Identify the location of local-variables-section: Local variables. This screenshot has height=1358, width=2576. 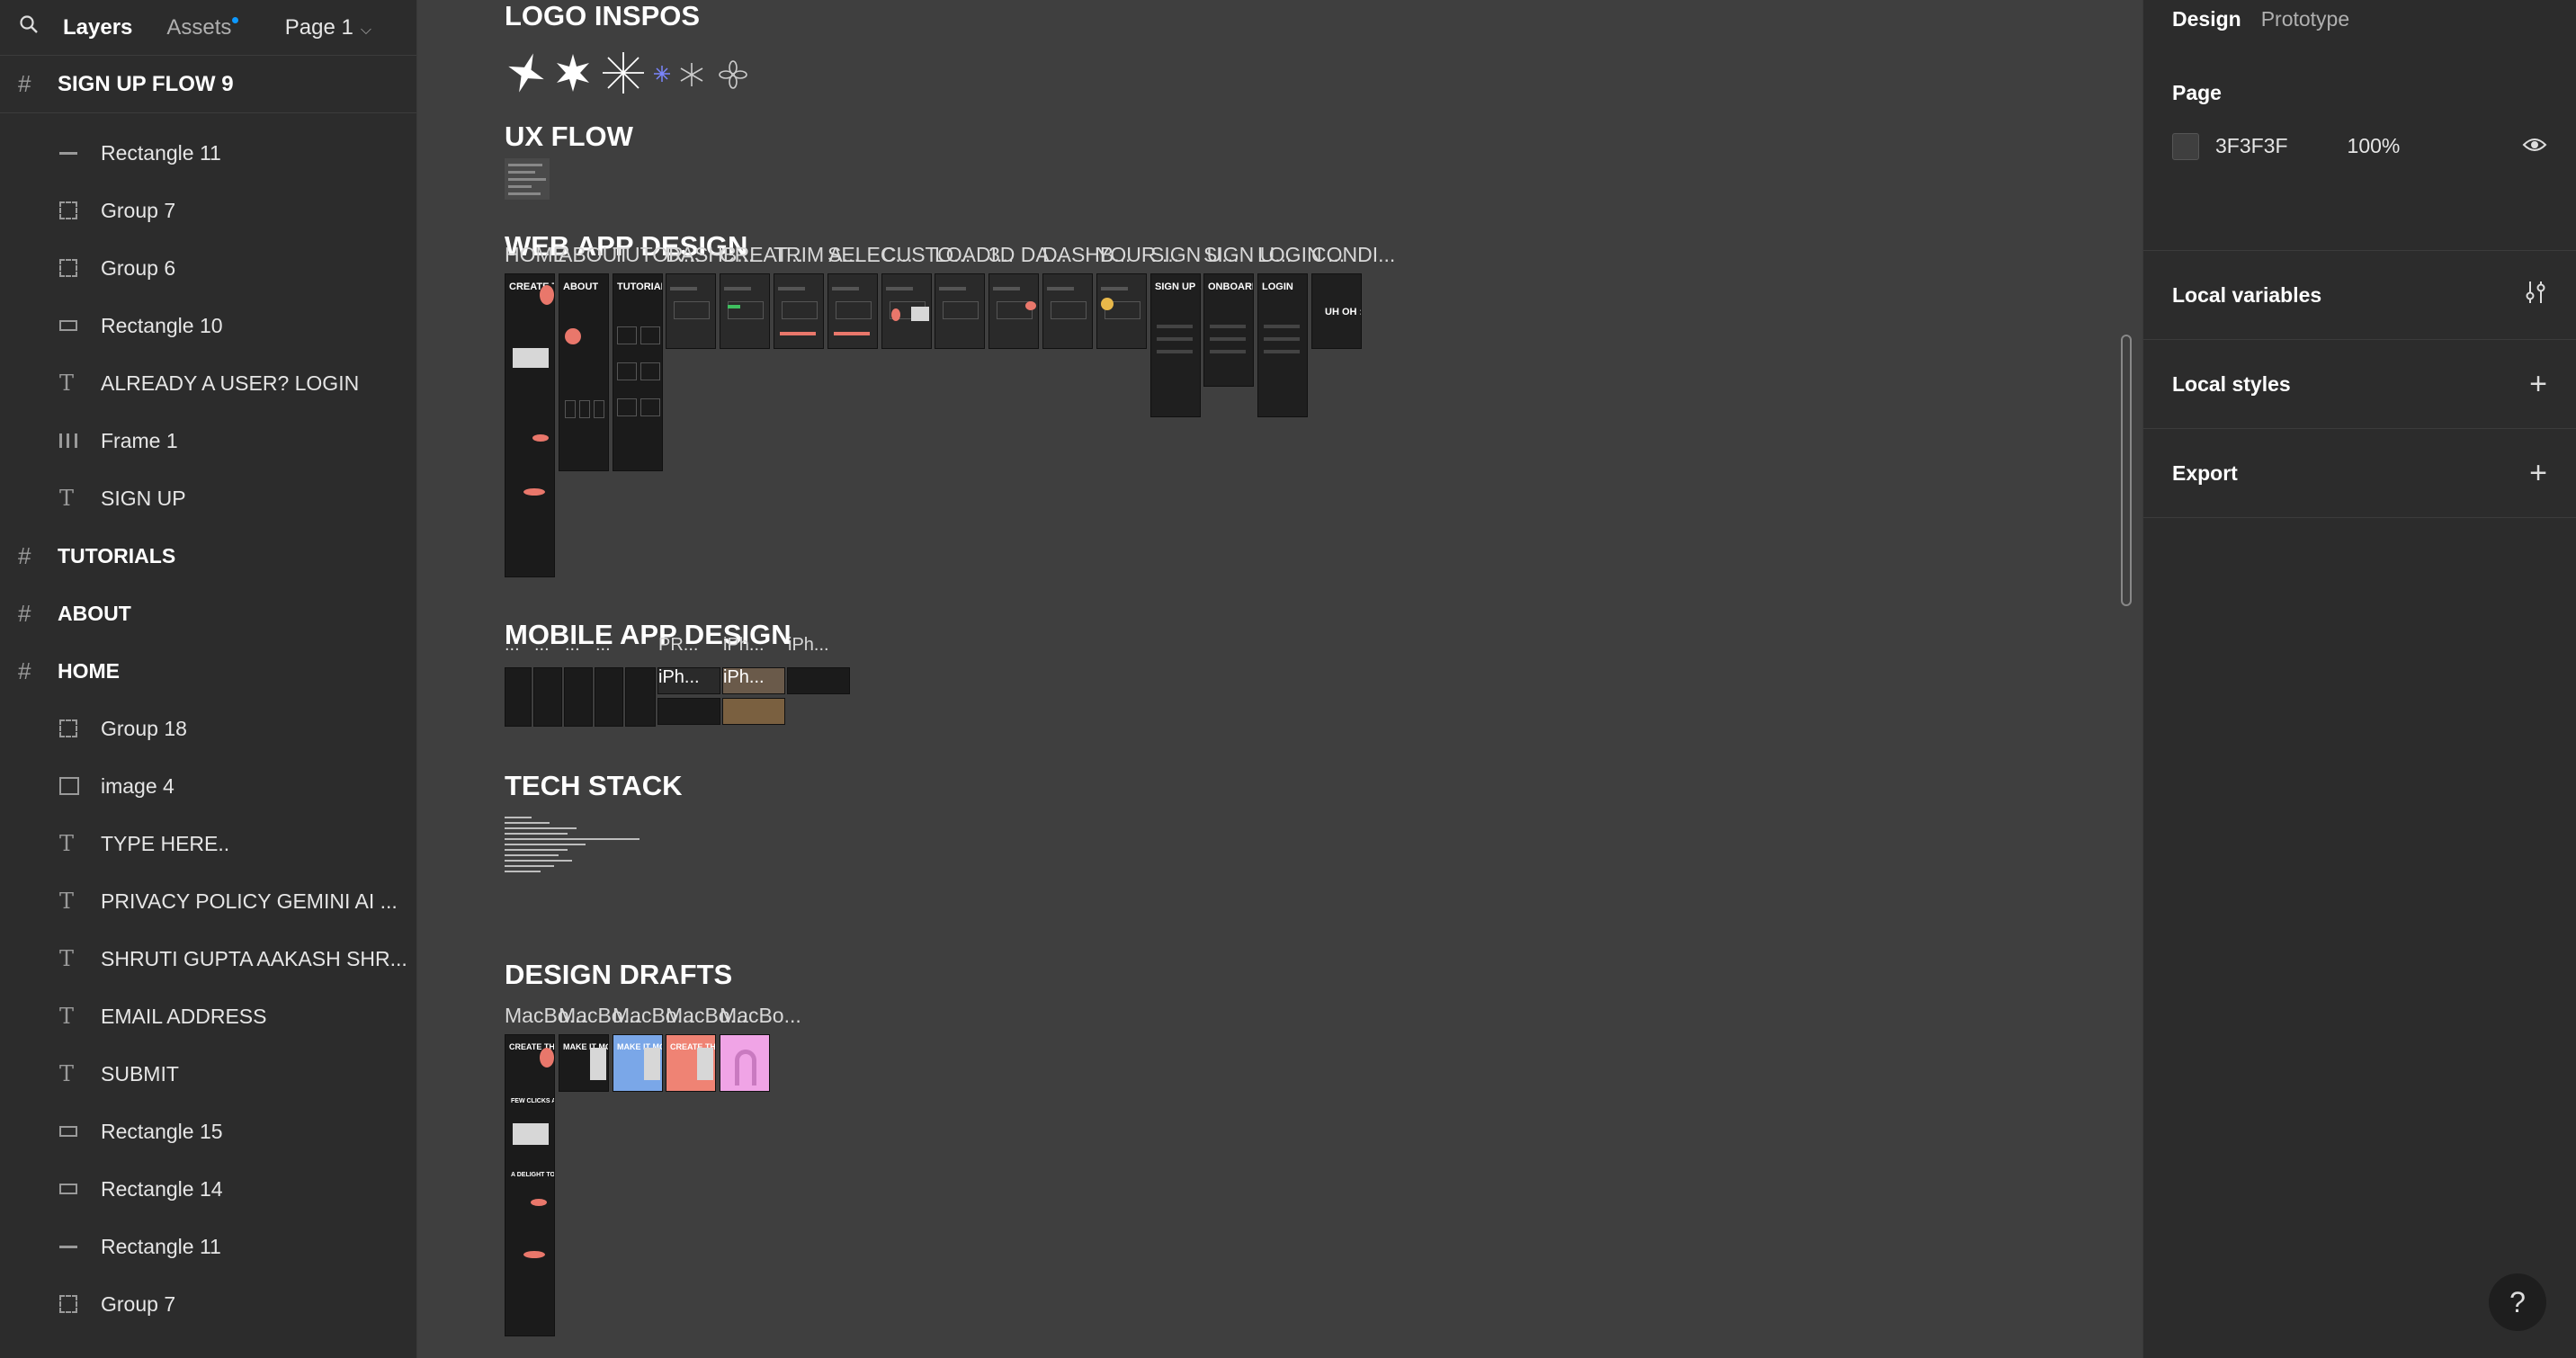
(2359, 294).